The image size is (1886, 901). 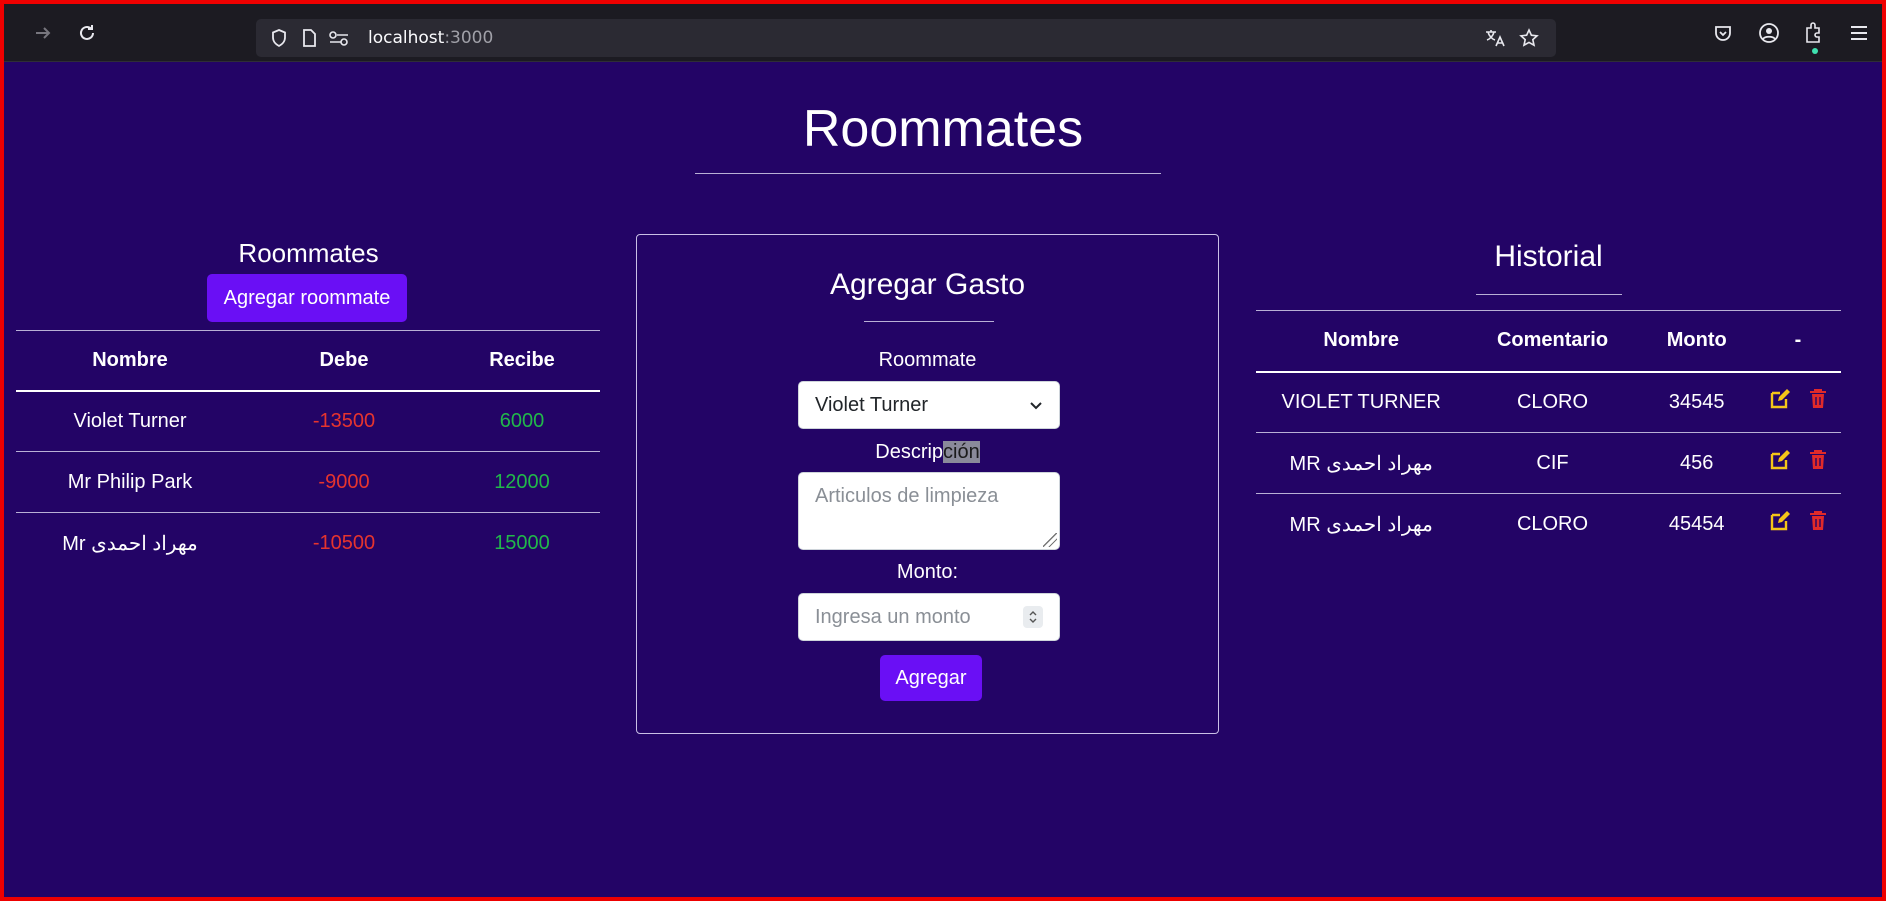 I want to click on shield-icon, so click(x=279, y=38).